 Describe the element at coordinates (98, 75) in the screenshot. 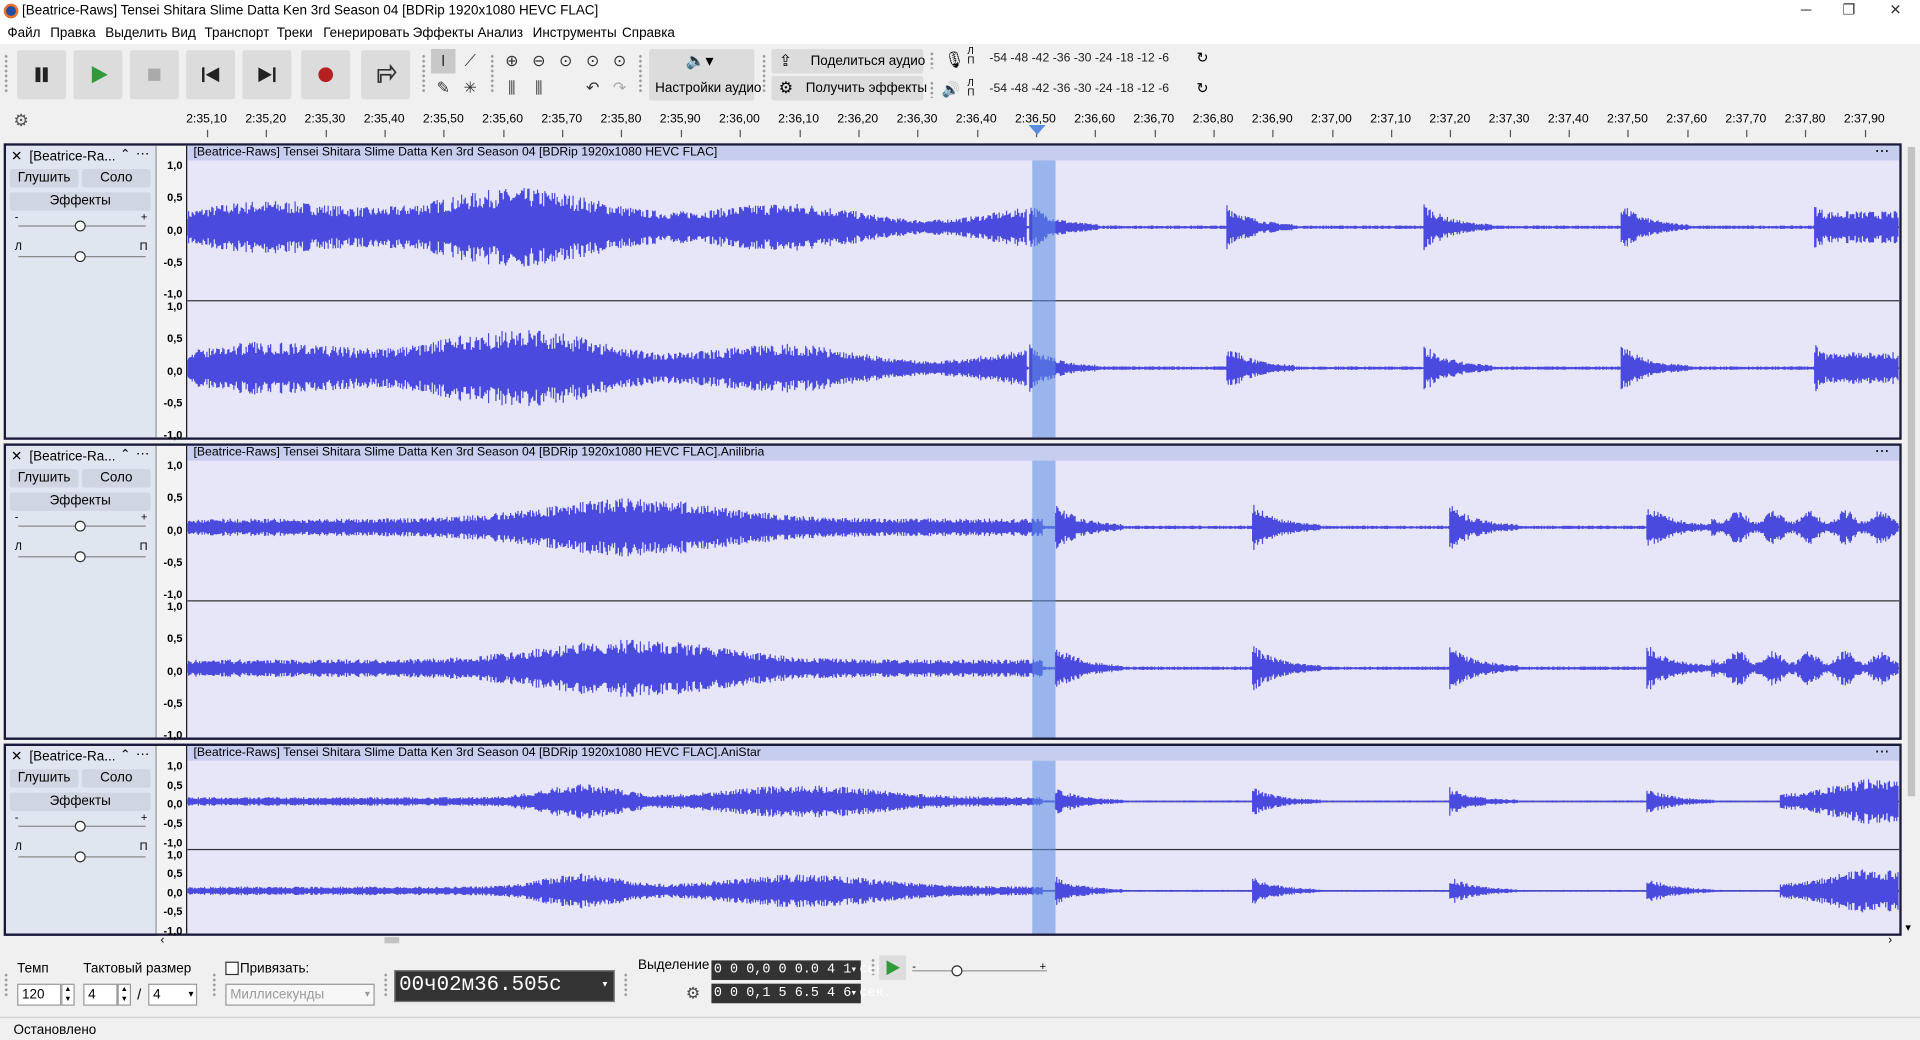

I see `play-button` at that location.